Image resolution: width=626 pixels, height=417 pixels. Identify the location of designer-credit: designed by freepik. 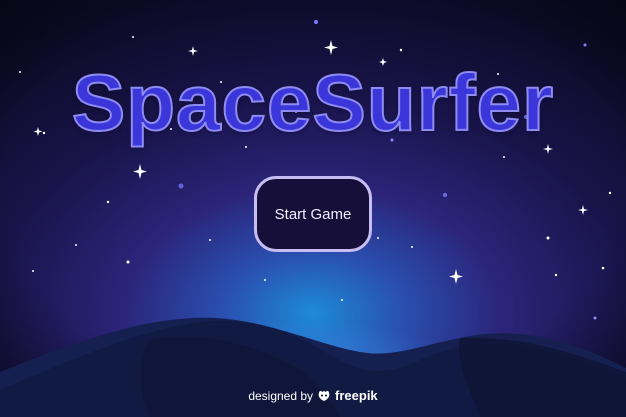
(313, 395).